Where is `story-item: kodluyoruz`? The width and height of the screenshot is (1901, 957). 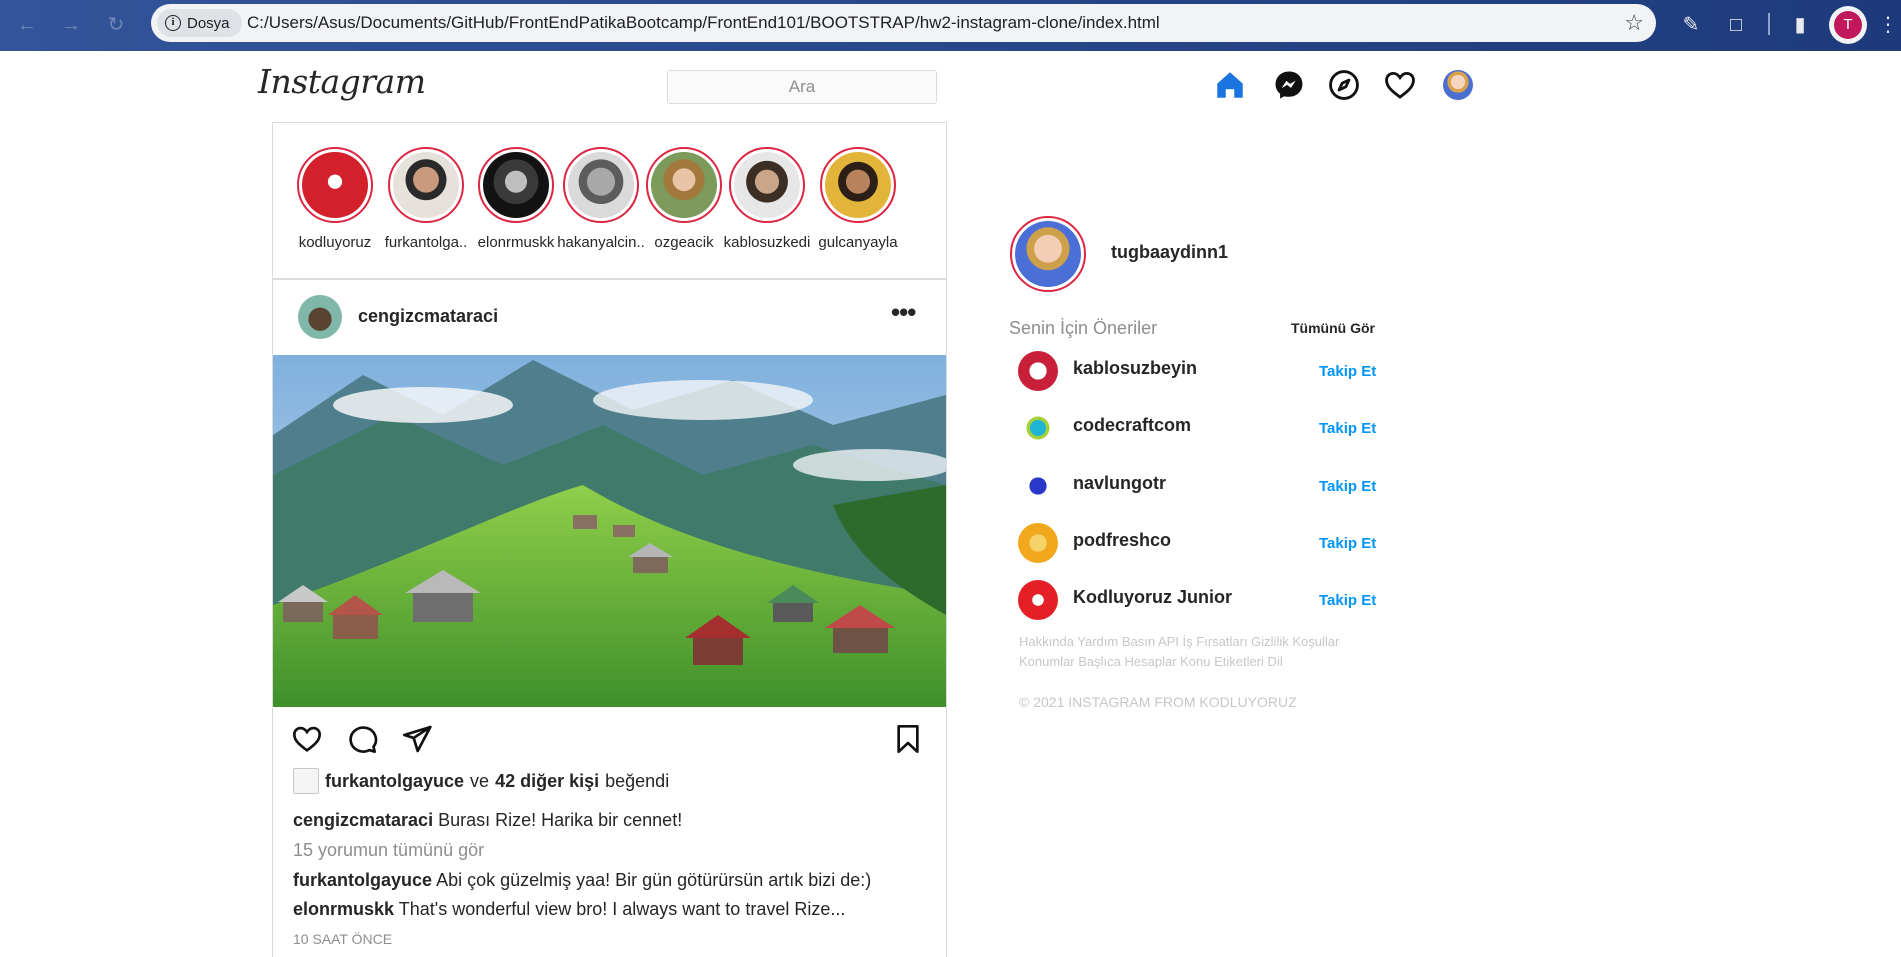 story-item: kodluyoruz is located at coordinates (335, 199).